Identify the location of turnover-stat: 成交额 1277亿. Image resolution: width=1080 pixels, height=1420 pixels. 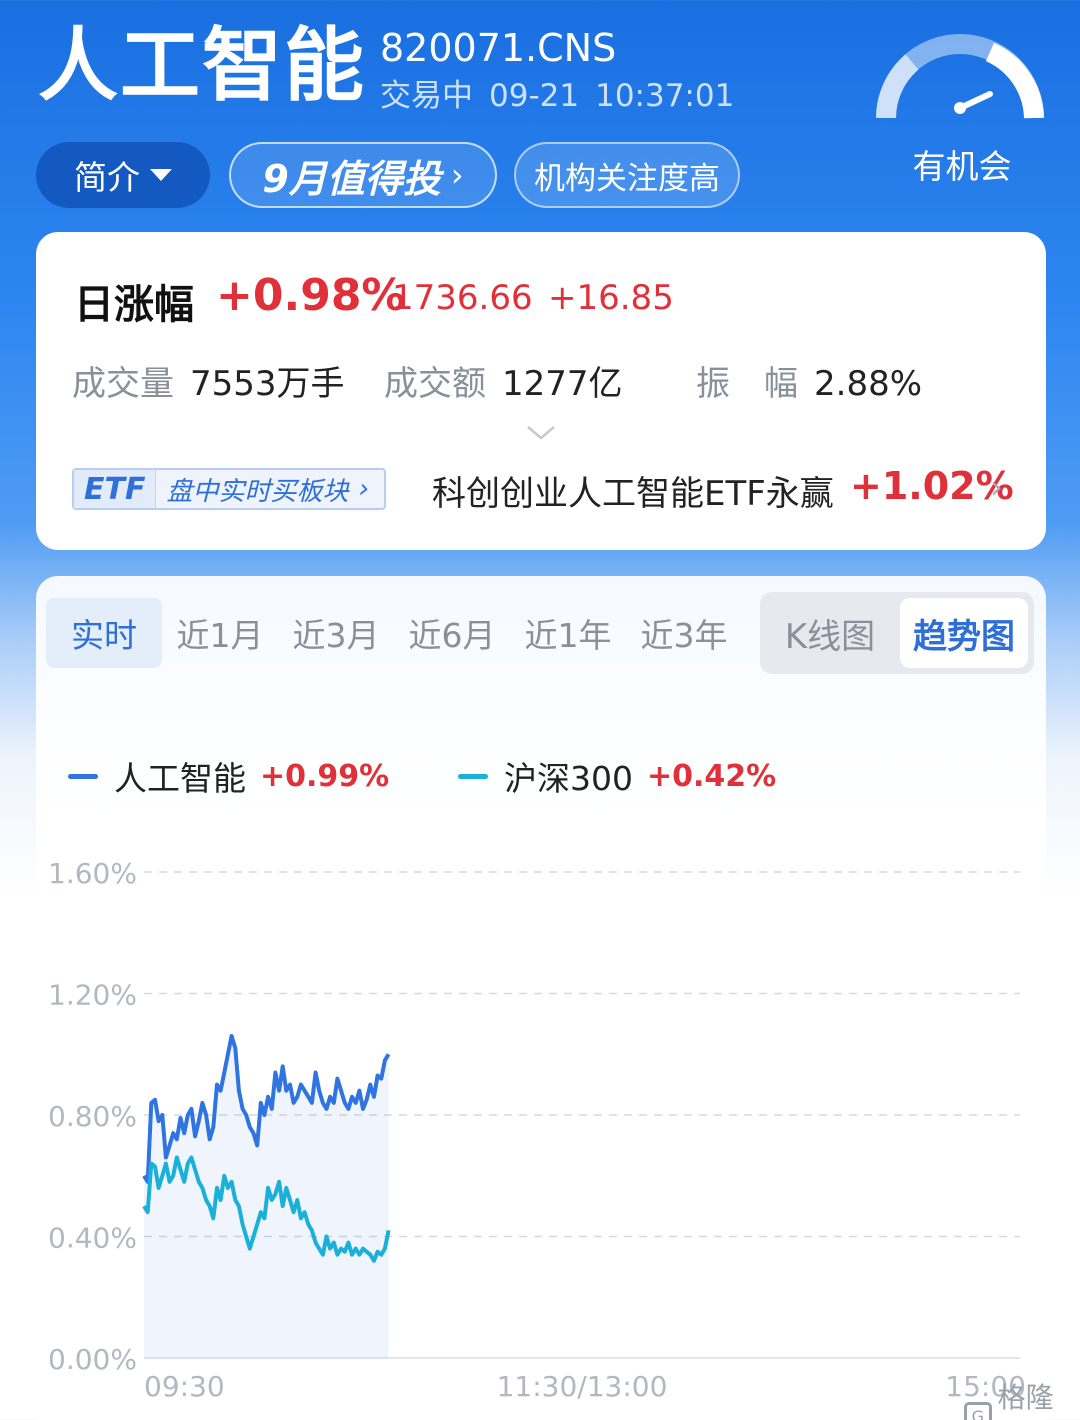
(503, 380).